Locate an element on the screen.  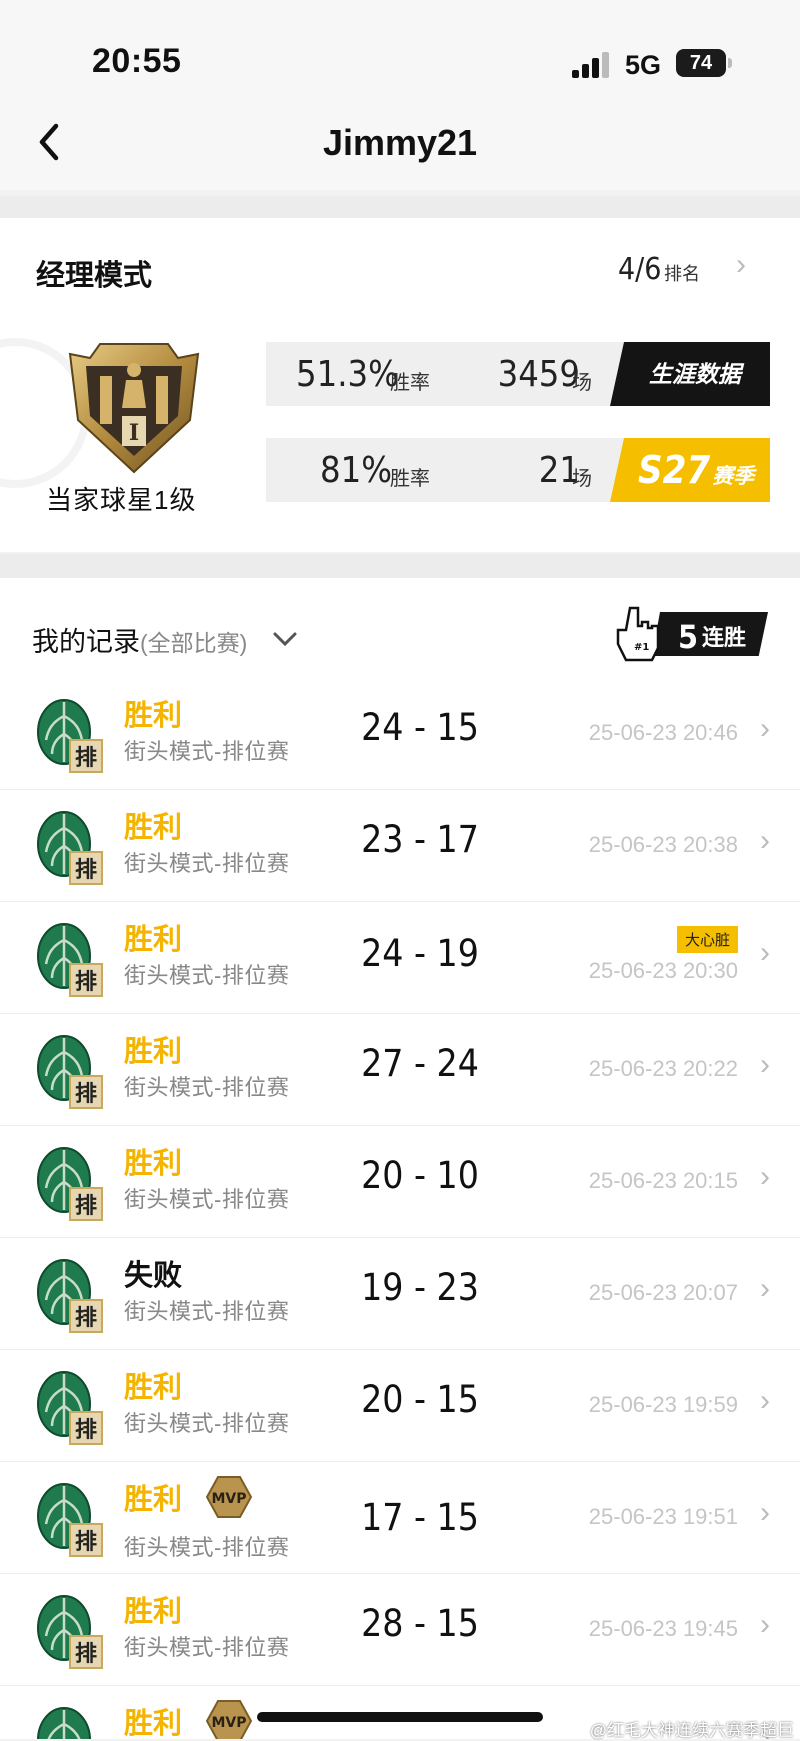
career-games-label: 场 is located at coordinates (582, 383).